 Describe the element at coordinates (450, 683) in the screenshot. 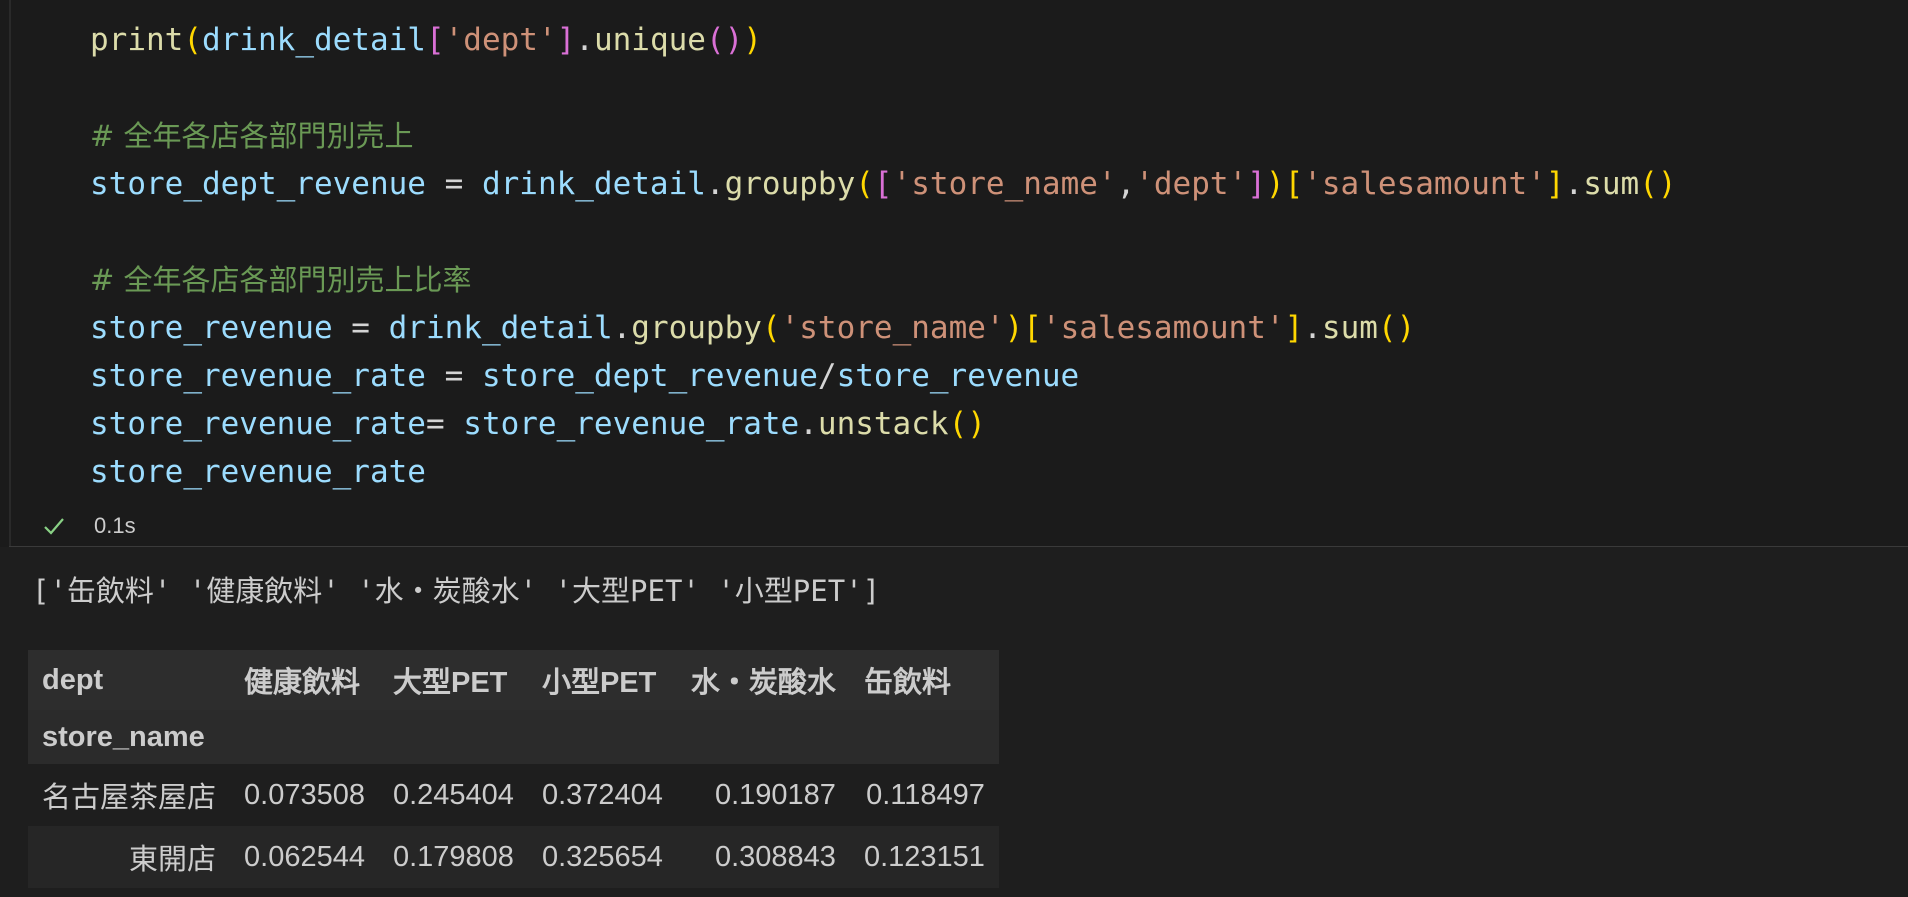

I see `column-header: 大型PET` at that location.